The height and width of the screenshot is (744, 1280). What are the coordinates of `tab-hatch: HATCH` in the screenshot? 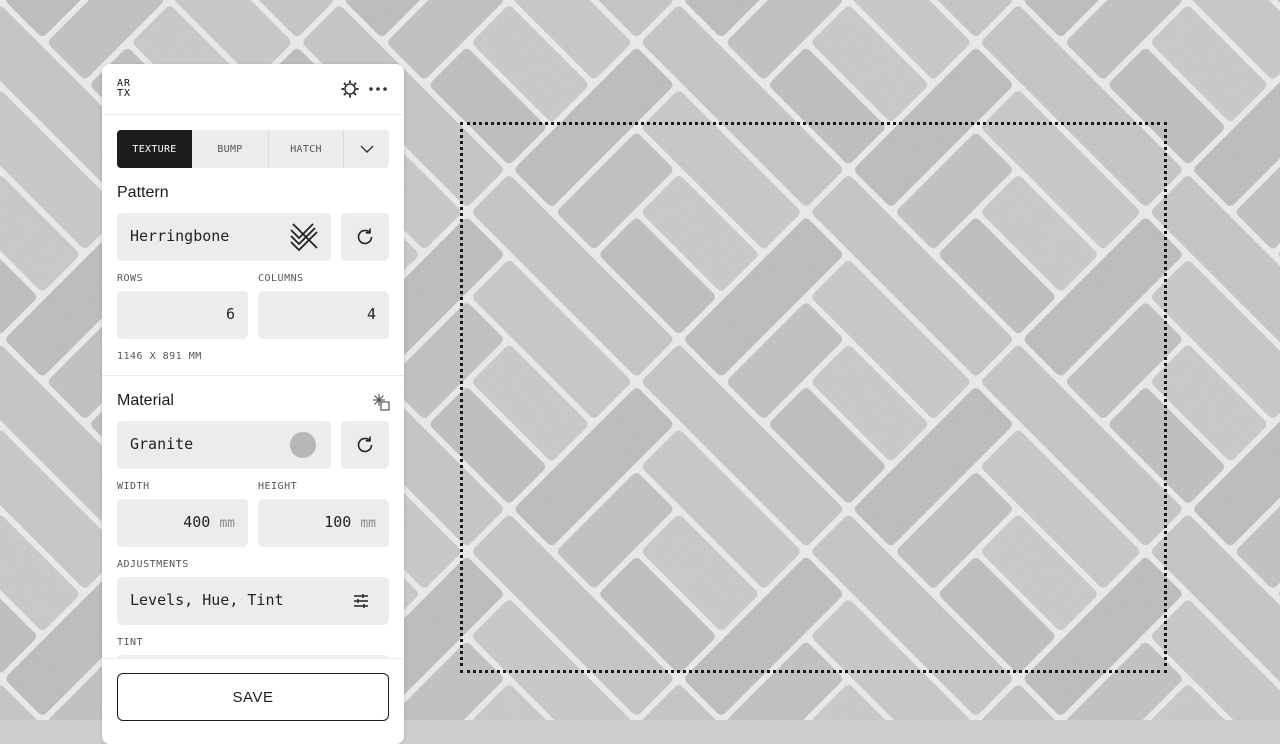 It's located at (306, 149).